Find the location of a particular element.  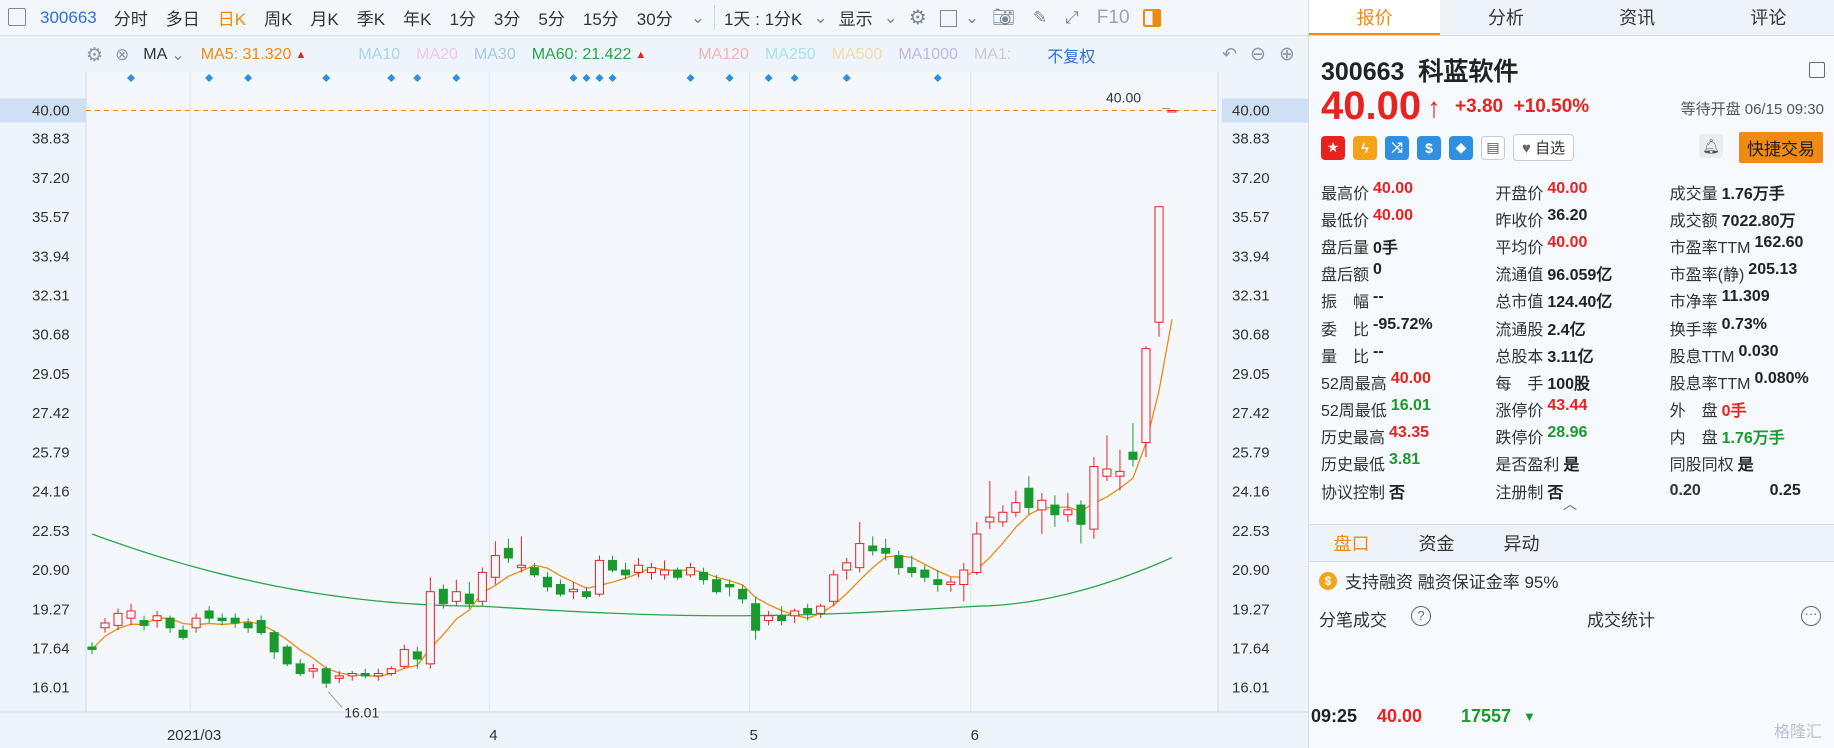

period-tab-30min: 30分 is located at coordinates (655, 17).